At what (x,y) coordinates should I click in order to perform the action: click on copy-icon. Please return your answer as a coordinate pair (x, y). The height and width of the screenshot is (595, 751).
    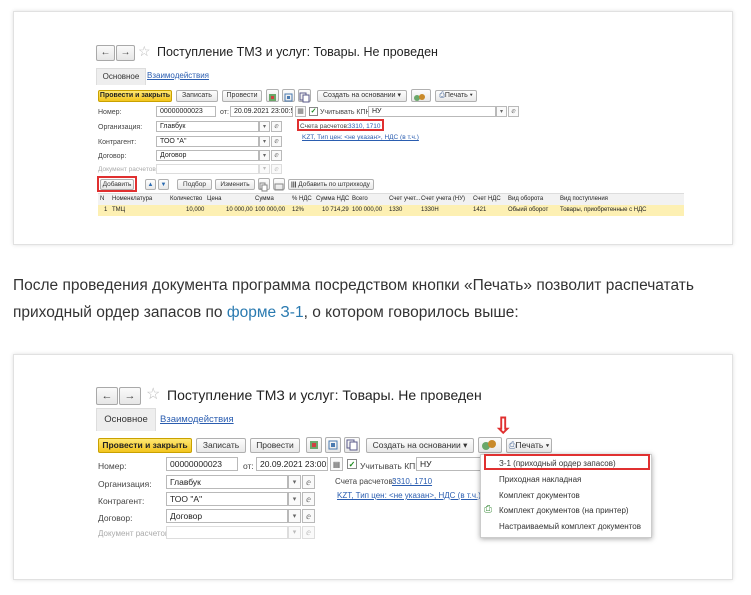
    Looking at the image, I should click on (264, 185).